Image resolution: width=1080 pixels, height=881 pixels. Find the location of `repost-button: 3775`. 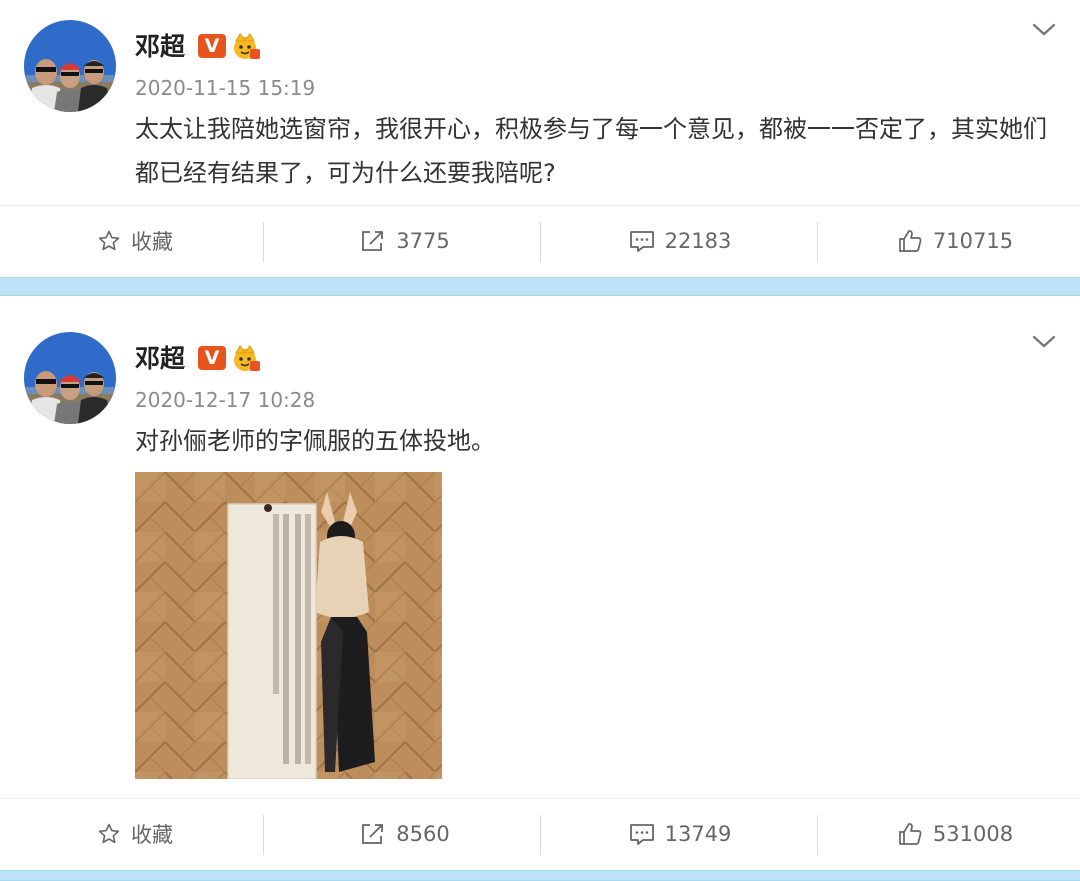

repost-button: 3775 is located at coordinates (405, 241).